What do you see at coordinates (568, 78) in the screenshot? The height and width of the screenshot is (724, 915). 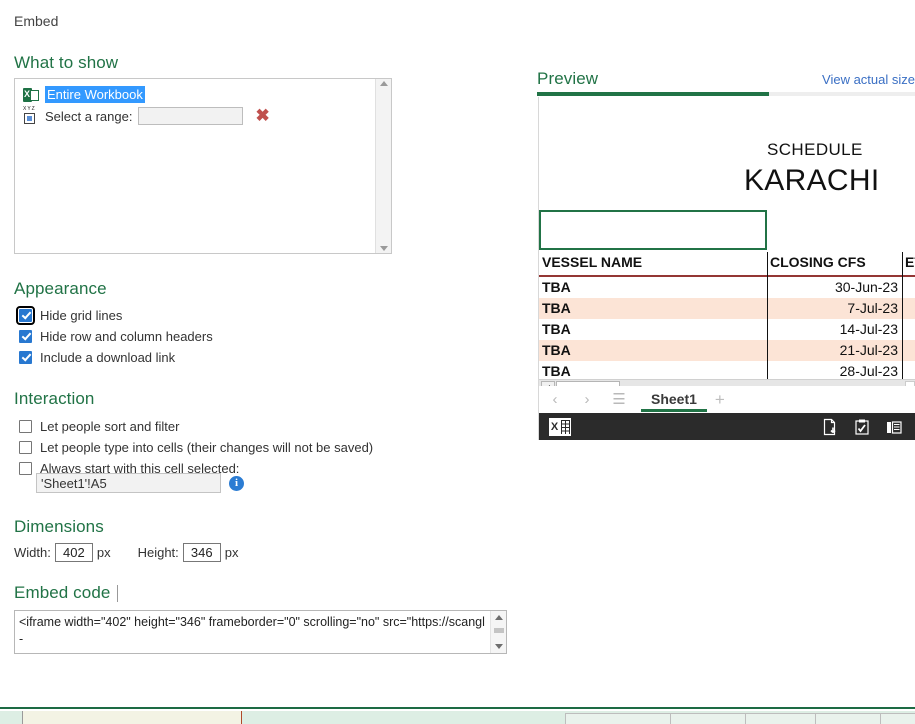 I see `preview-heading: Preview` at bounding box center [568, 78].